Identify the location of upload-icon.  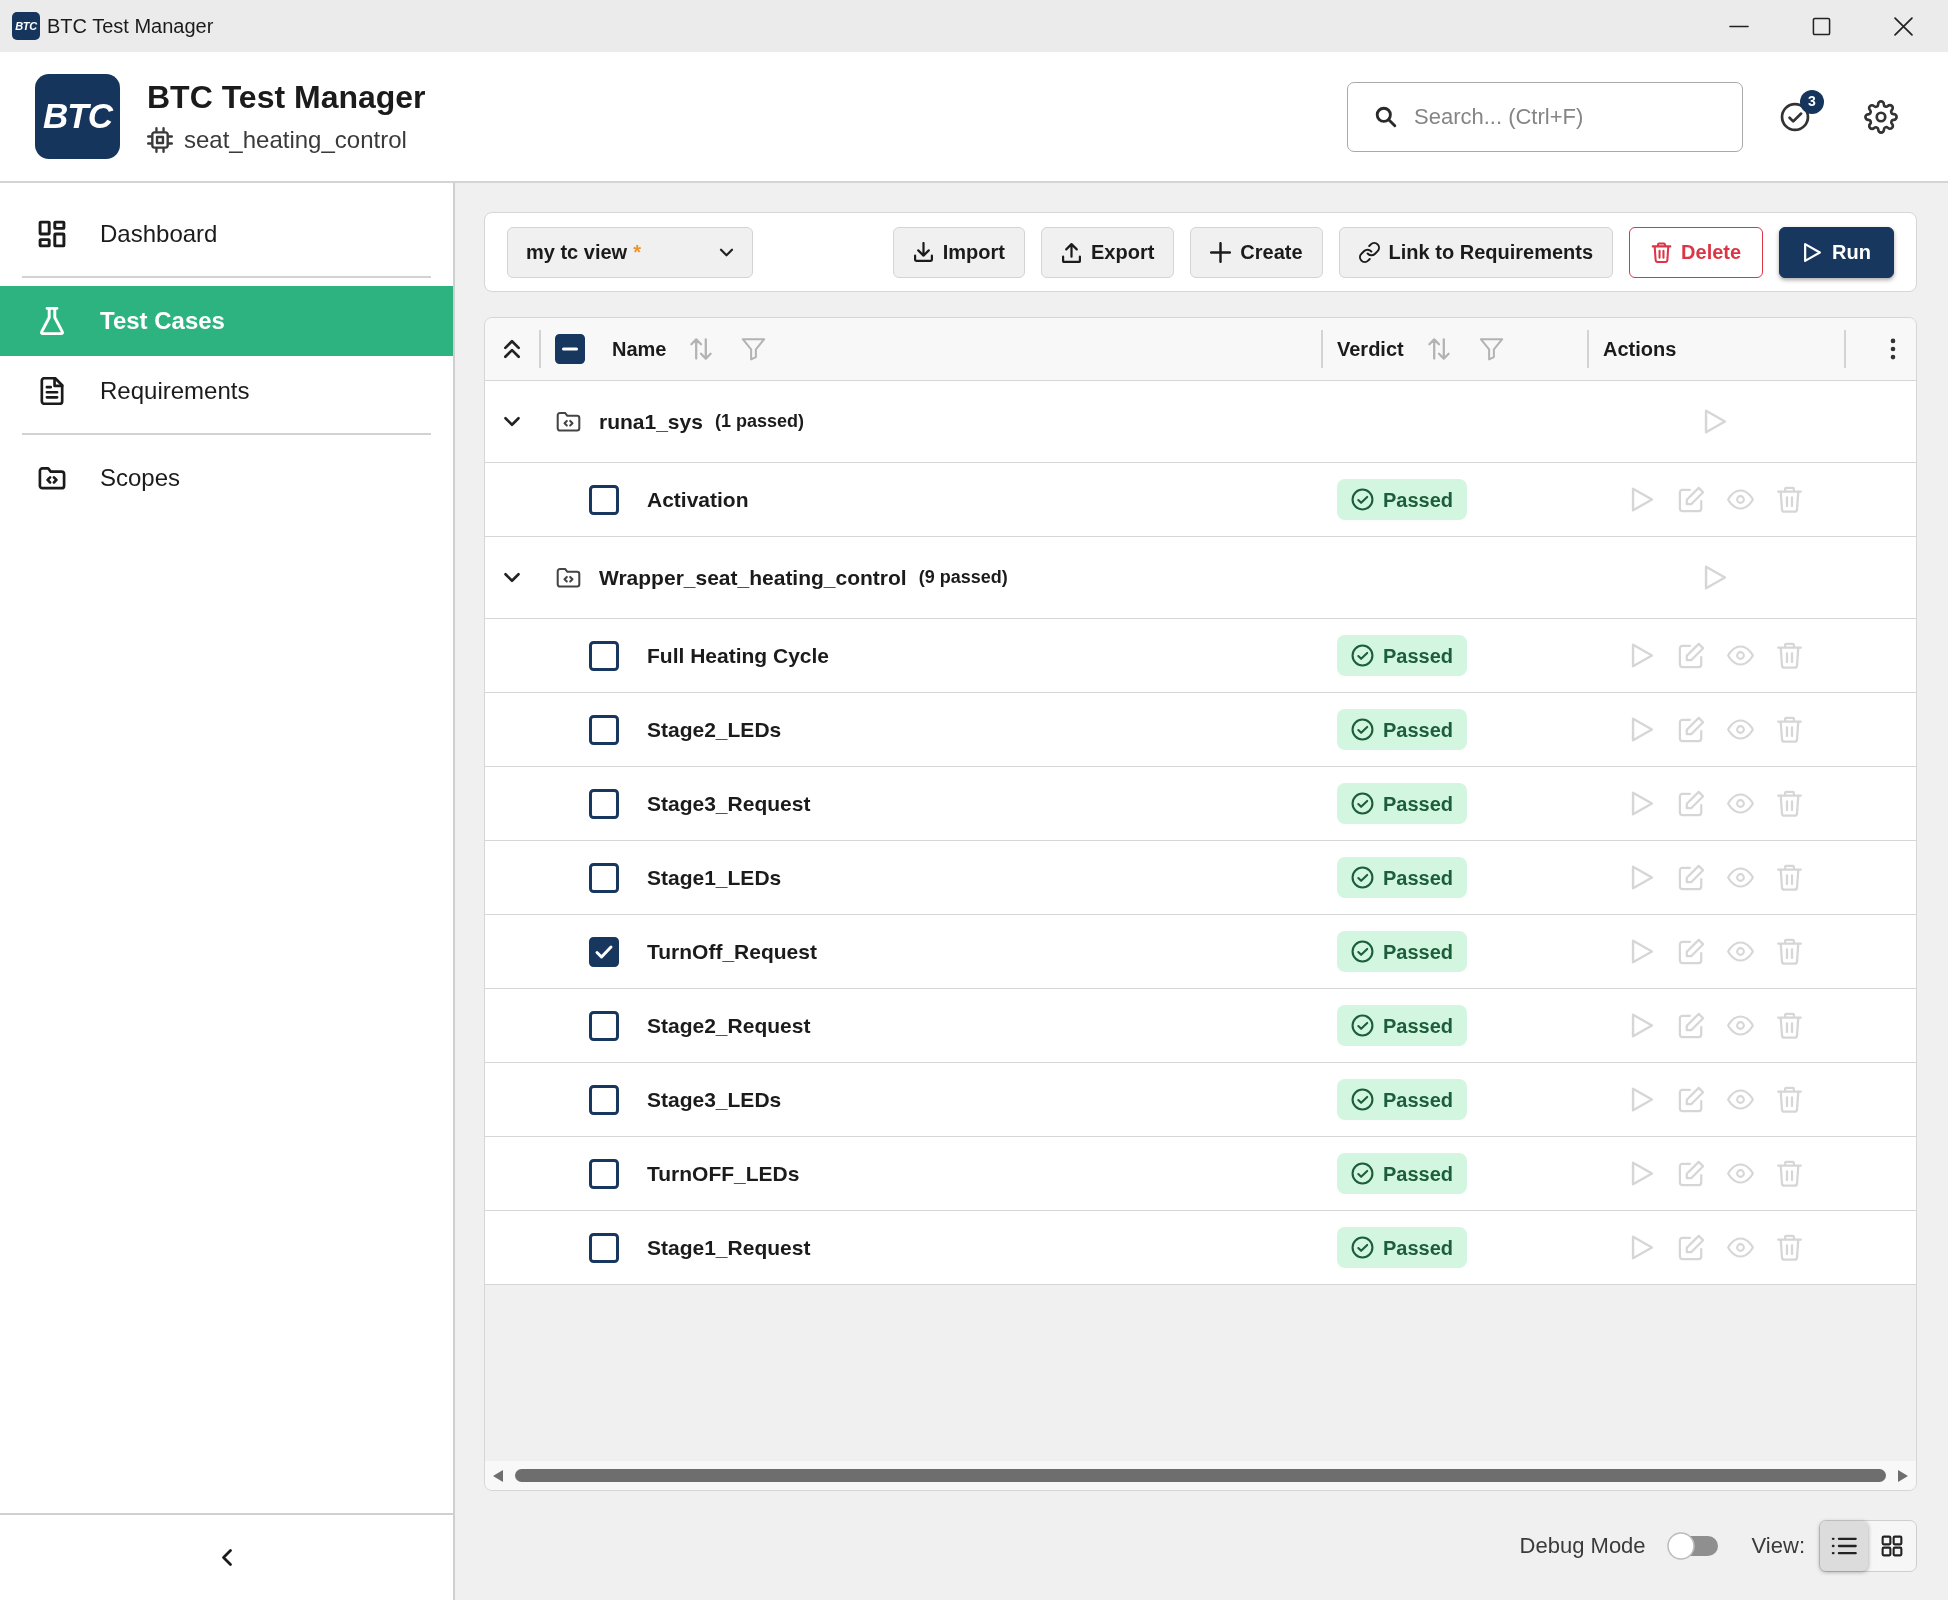
(1071, 252).